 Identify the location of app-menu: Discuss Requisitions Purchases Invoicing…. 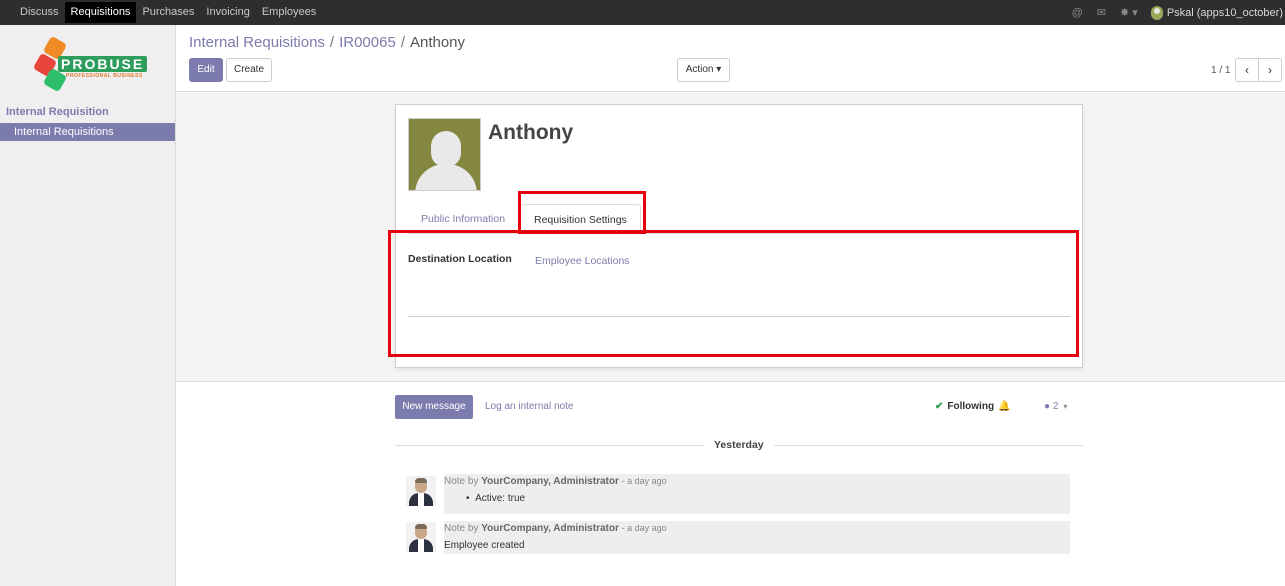
(161, 12).